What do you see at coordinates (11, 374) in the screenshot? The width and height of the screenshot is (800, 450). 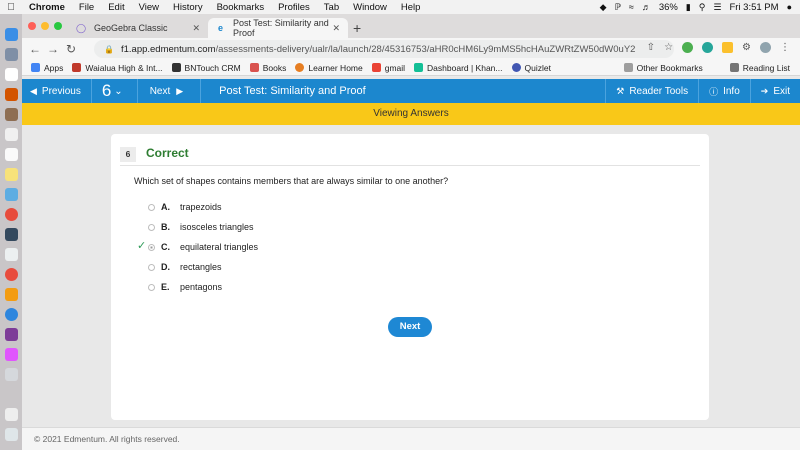 I see `document-icon` at bounding box center [11, 374].